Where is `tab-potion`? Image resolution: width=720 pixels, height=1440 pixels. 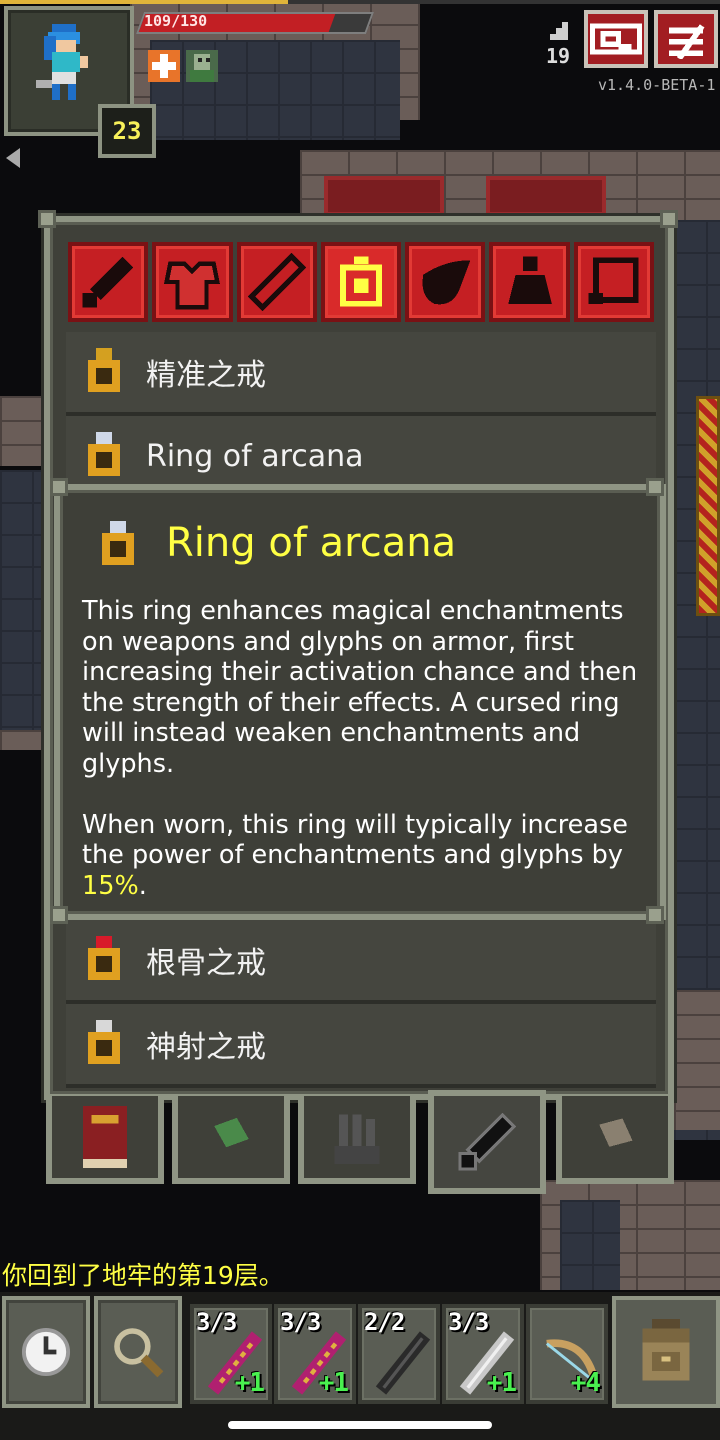 tab-potion is located at coordinates (529, 282).